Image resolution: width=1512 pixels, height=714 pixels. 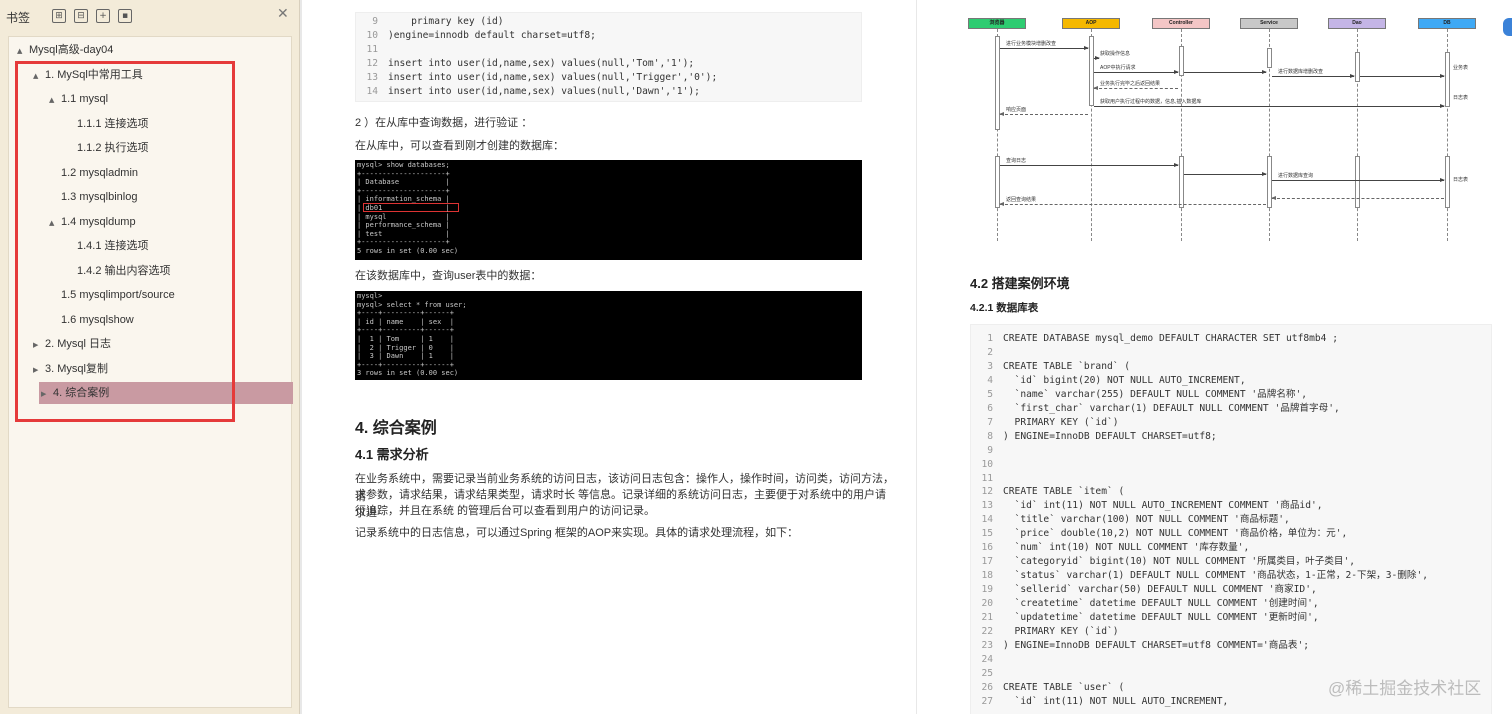 I want to click on toc-item: ▶ 3. Mysql复制, so click(x=70, y=369).